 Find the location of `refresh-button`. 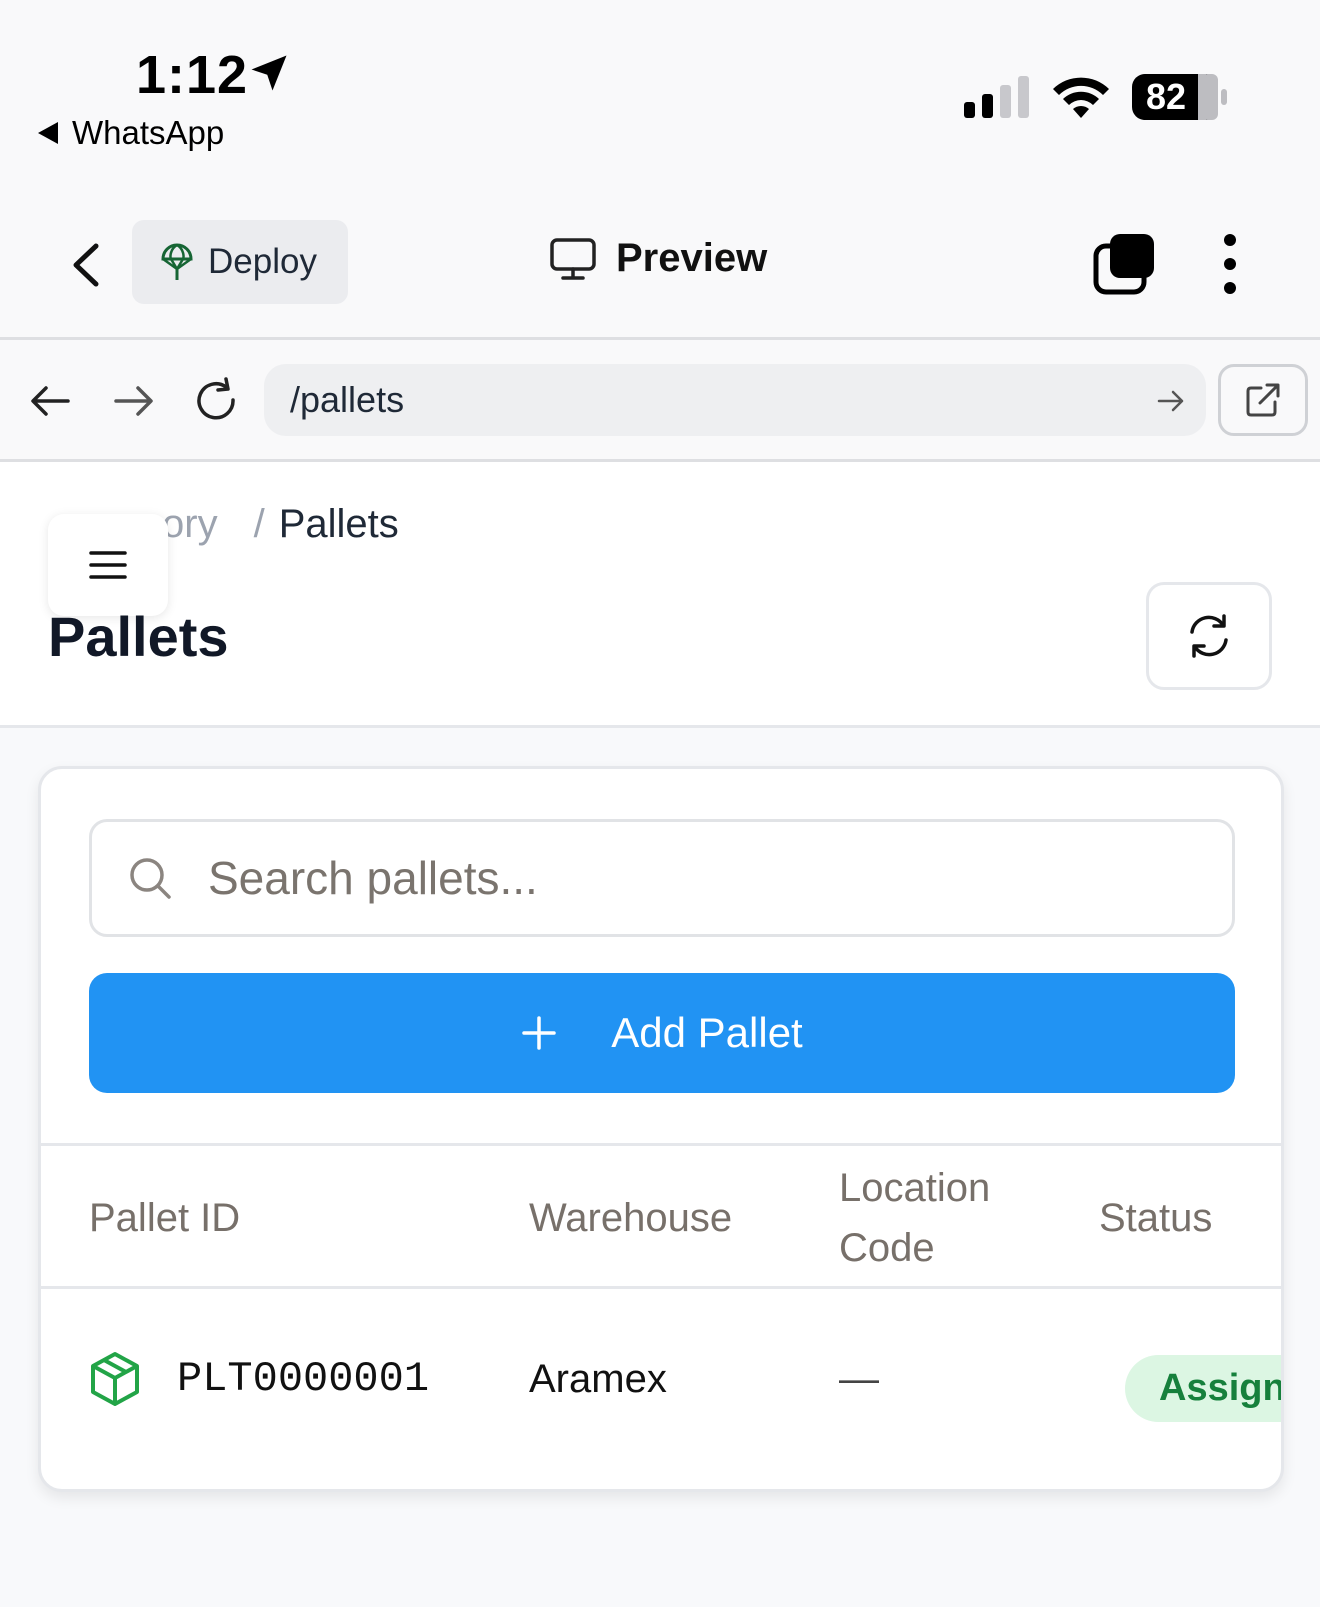

refresh-button is located at coordinates (1209, 636).